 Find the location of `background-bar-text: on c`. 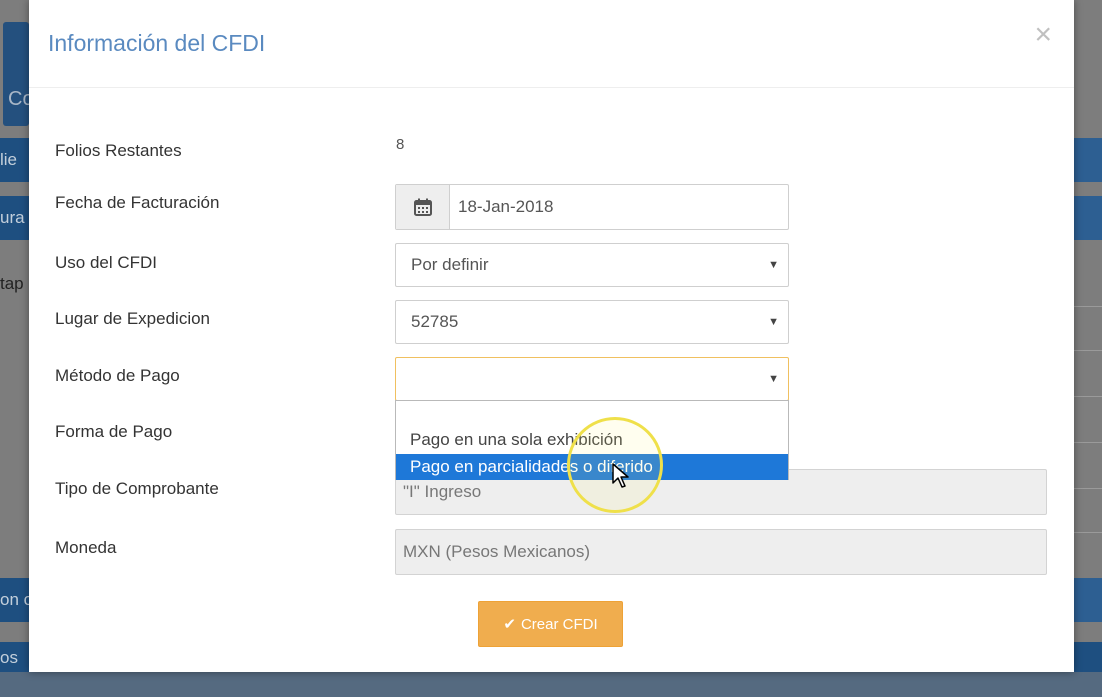

background-bar-text: on c is located at coordinates (16, 599).